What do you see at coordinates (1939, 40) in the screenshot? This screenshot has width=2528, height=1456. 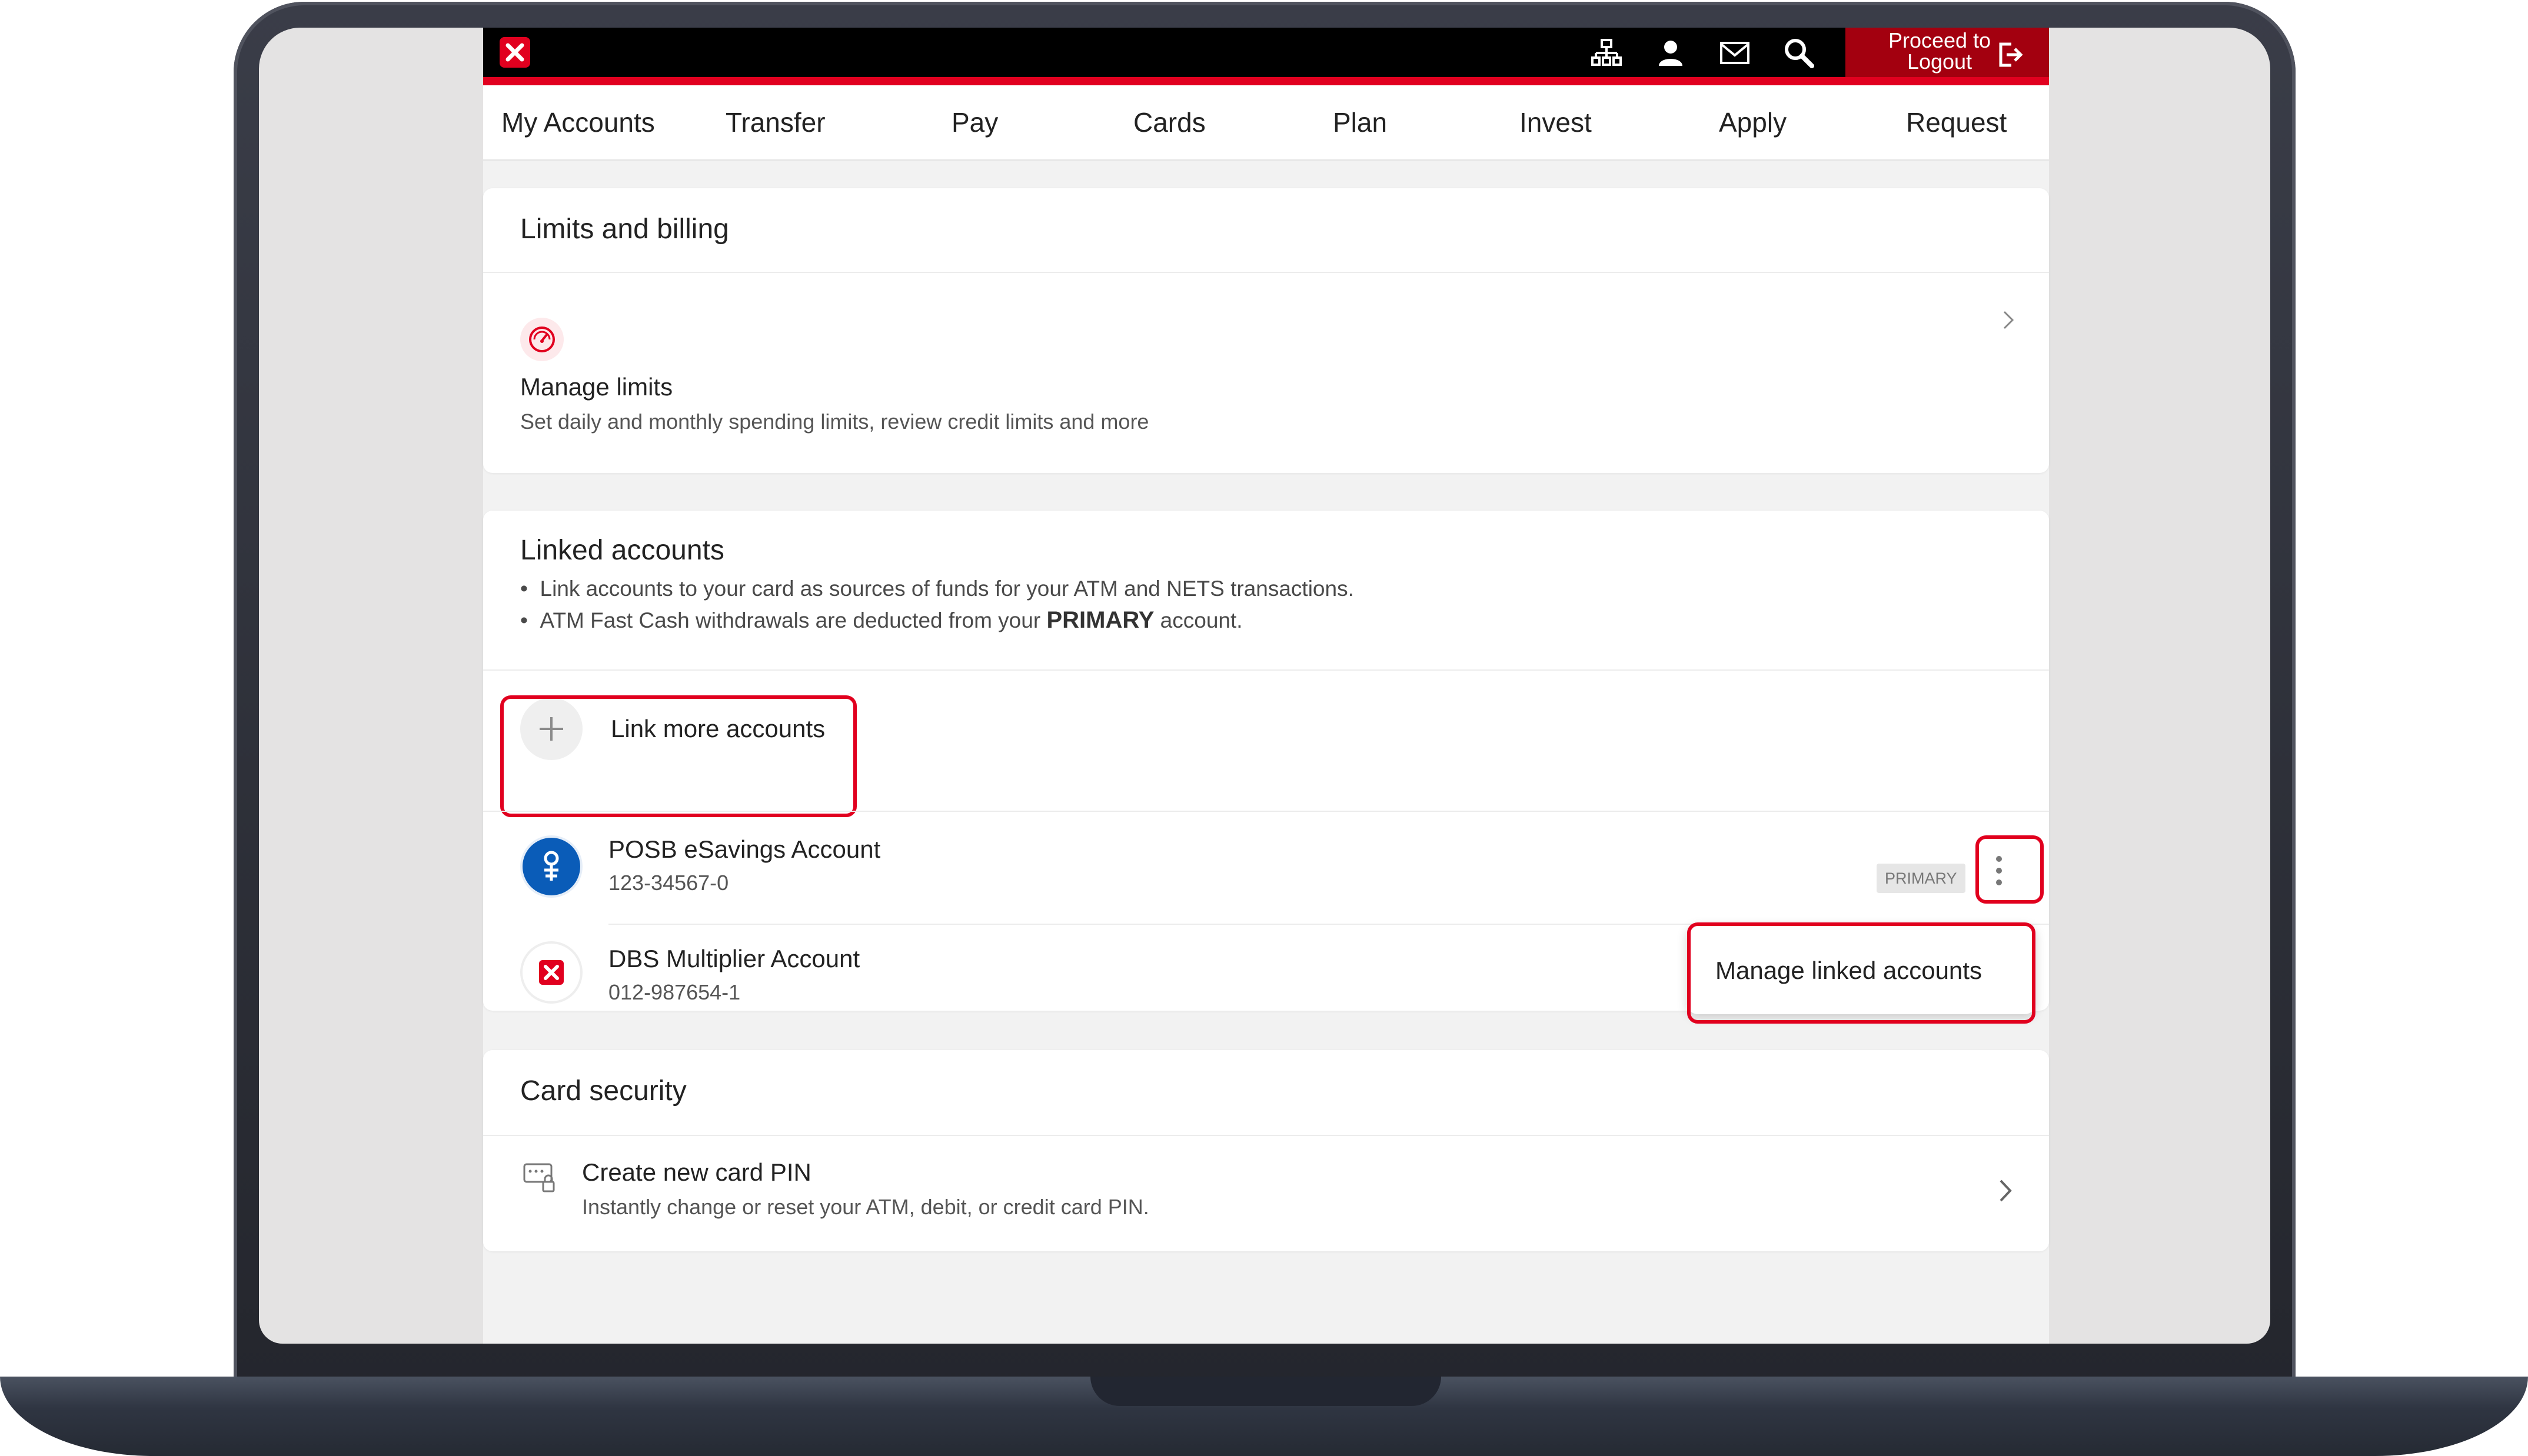 I see `logout-label-line1: Proceed to` at bounding box center [1939, 40].